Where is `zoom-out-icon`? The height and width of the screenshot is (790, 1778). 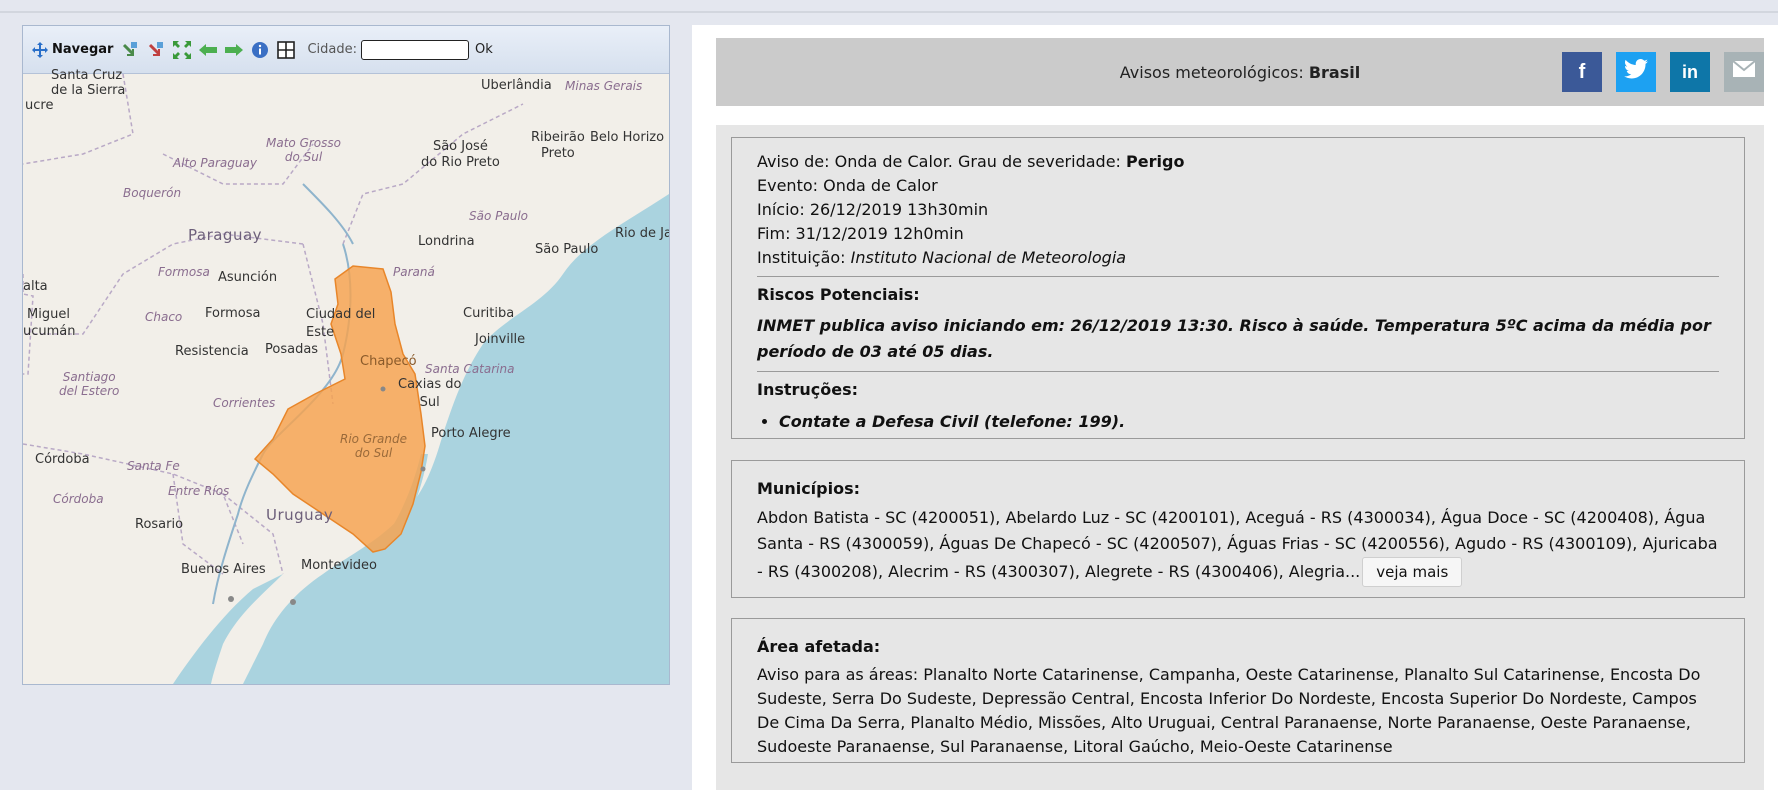
zoom-out-icon is located at coordinates (156, 50).